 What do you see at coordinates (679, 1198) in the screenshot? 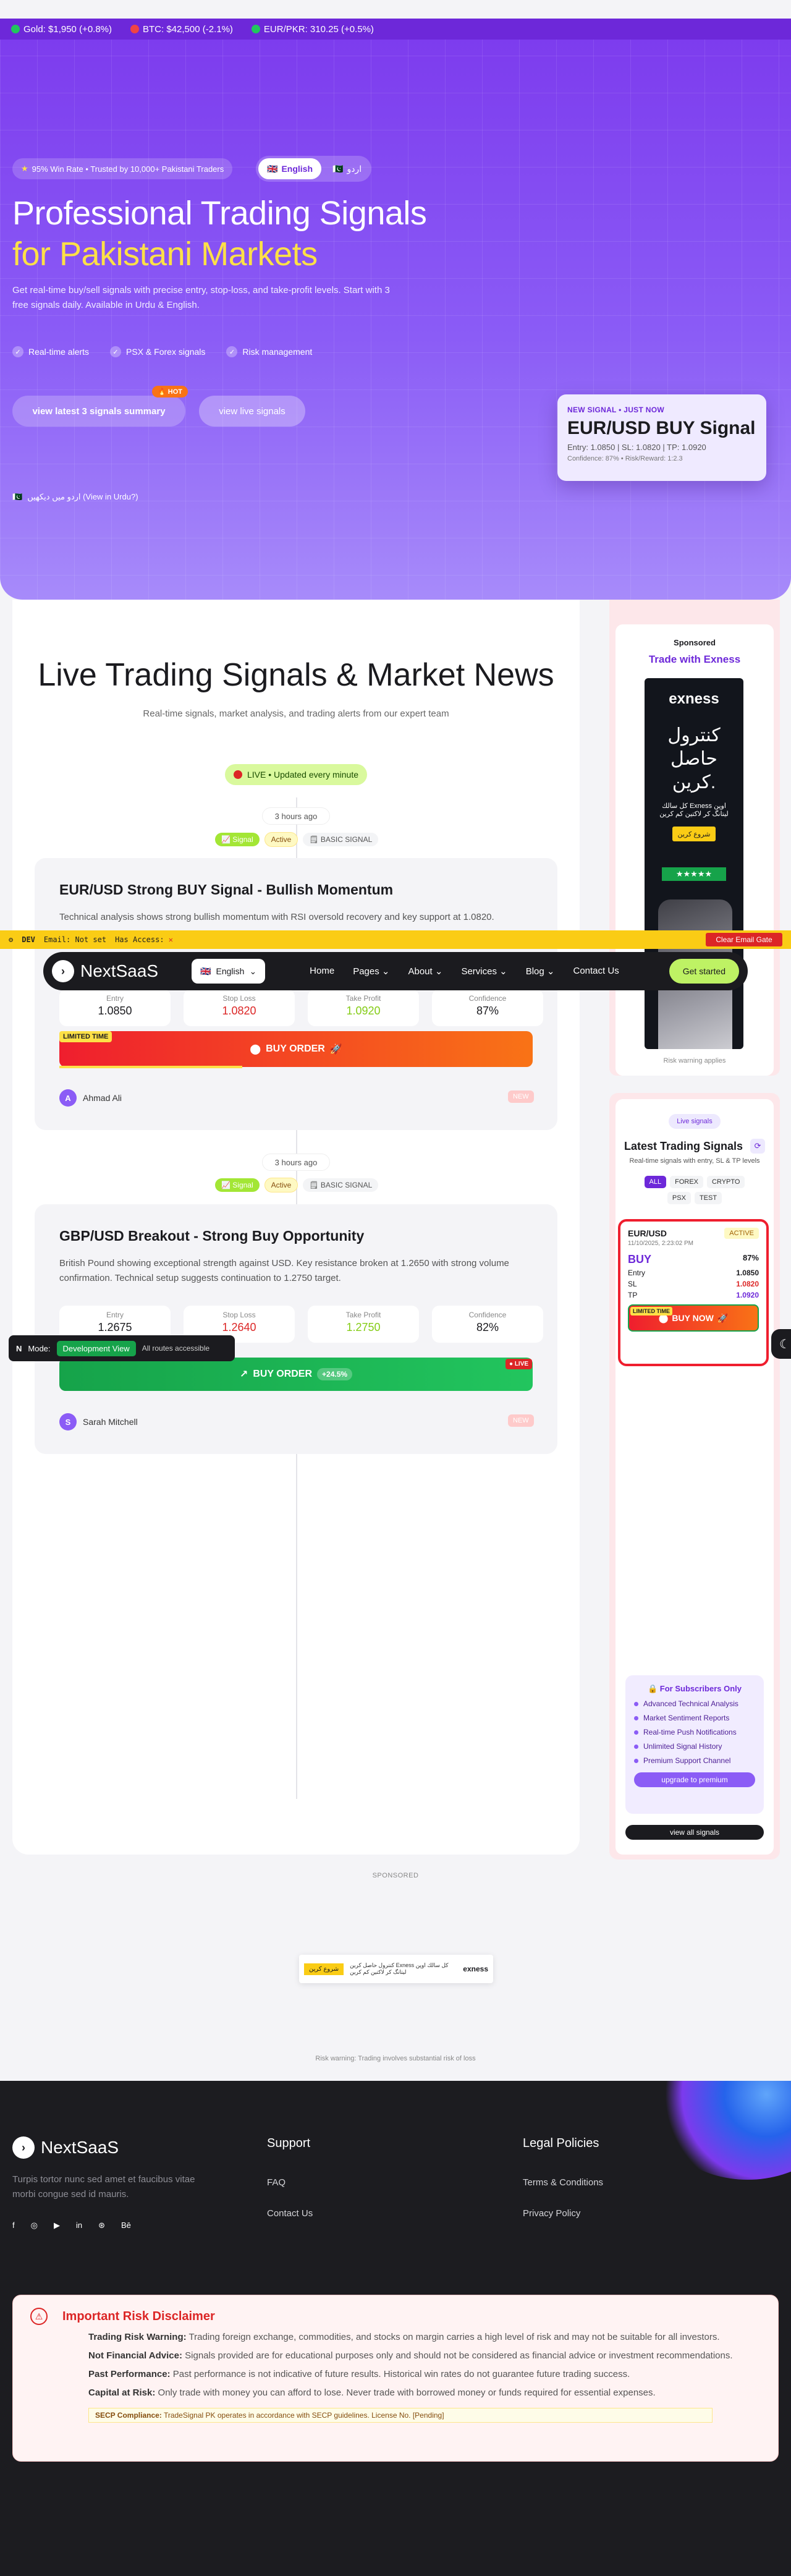
I see `filter-psx: PSX` at bounding box center [679, 1198].